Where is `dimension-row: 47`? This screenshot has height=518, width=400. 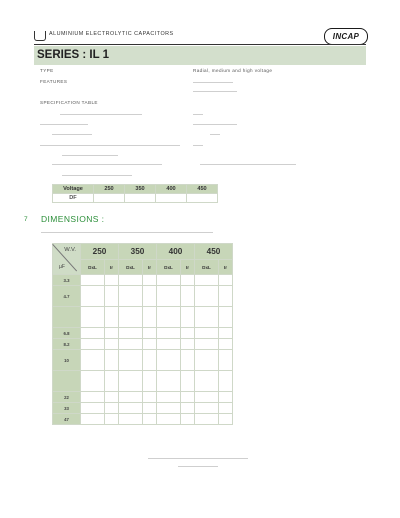 dimension-row: 47 is located at coordinates (142, 419).